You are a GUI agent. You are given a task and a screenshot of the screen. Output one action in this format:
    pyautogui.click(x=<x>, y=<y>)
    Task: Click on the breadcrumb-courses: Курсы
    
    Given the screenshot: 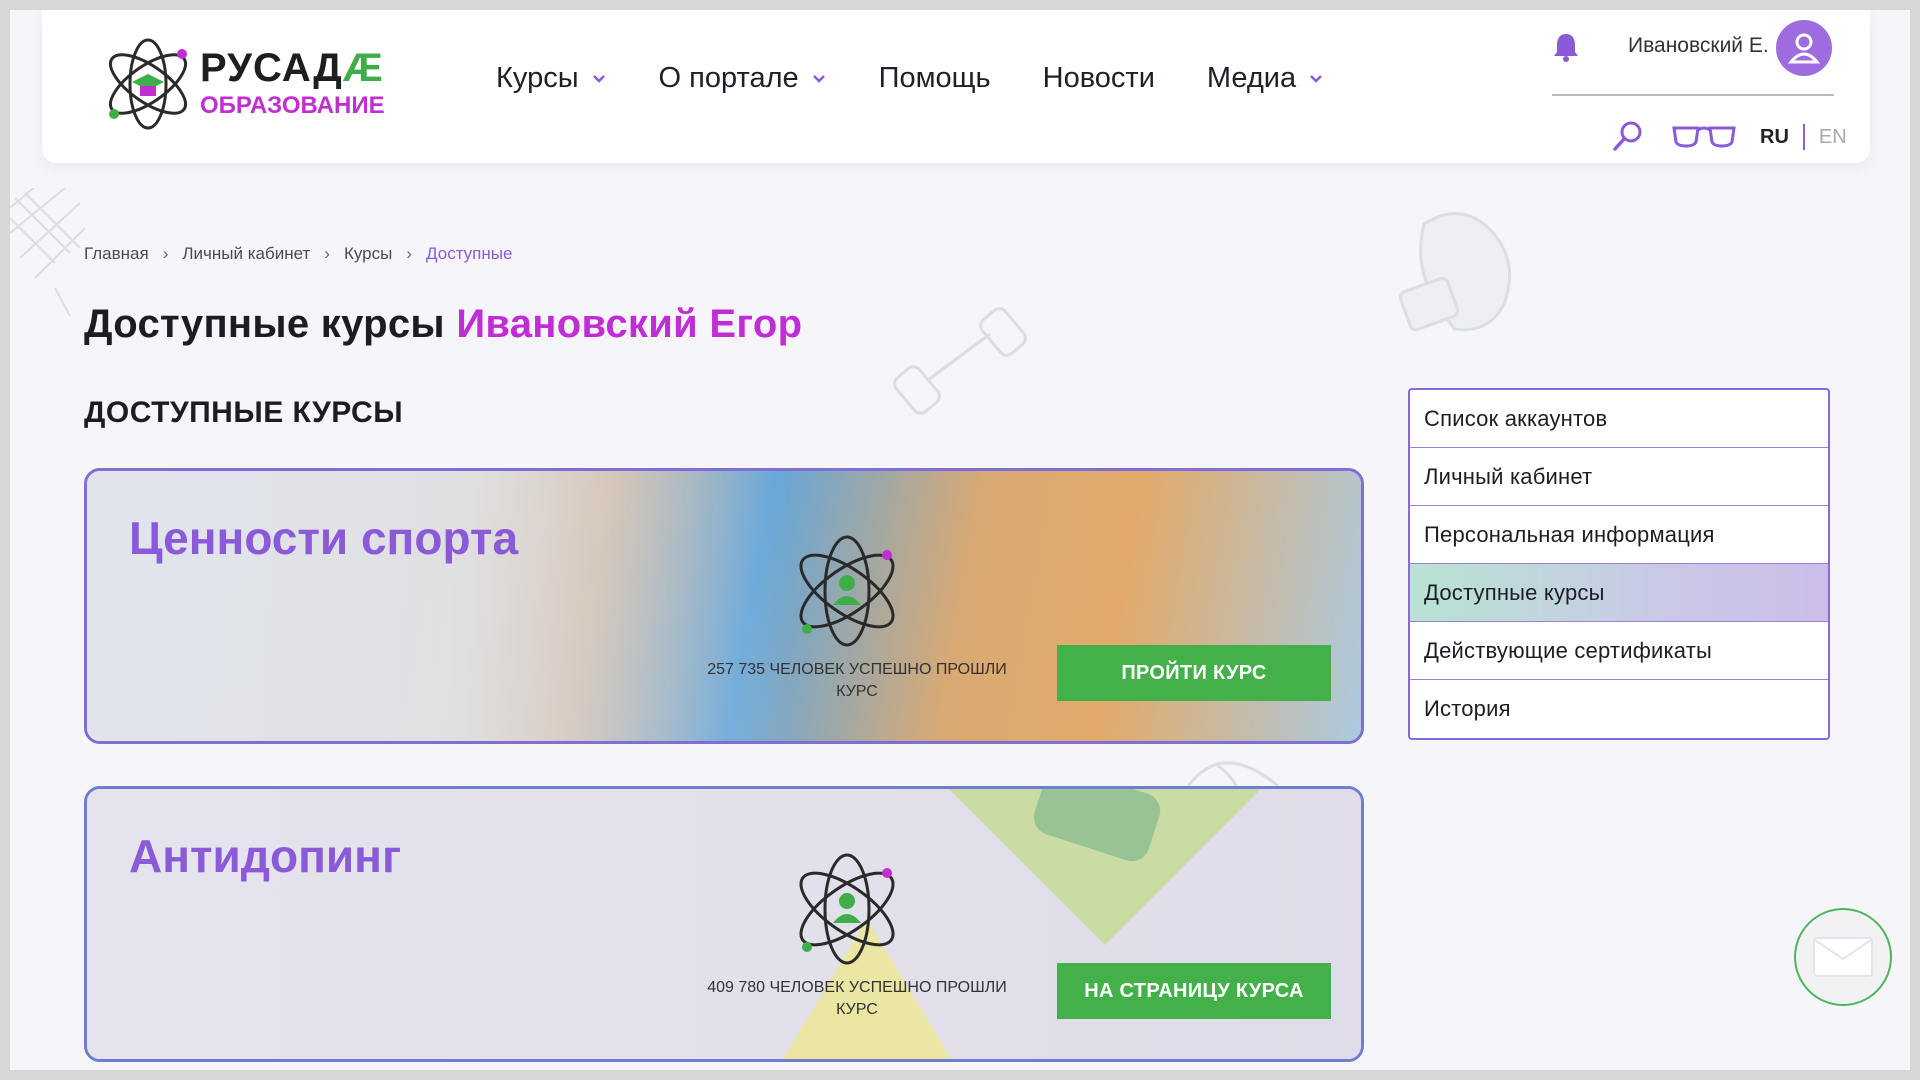 What is the action you would take?
    pyautogui.click(x=368, y=254)
    